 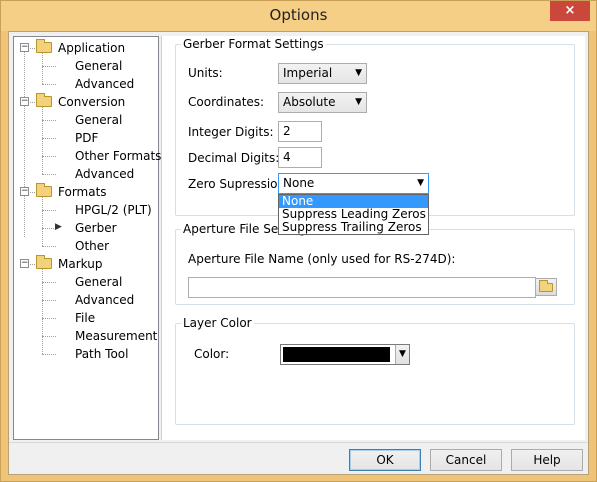 What do you see at coordinates (299, 183) in the screenshot?
I see `zero-supression-value: None` at bounding box center [299, 183].